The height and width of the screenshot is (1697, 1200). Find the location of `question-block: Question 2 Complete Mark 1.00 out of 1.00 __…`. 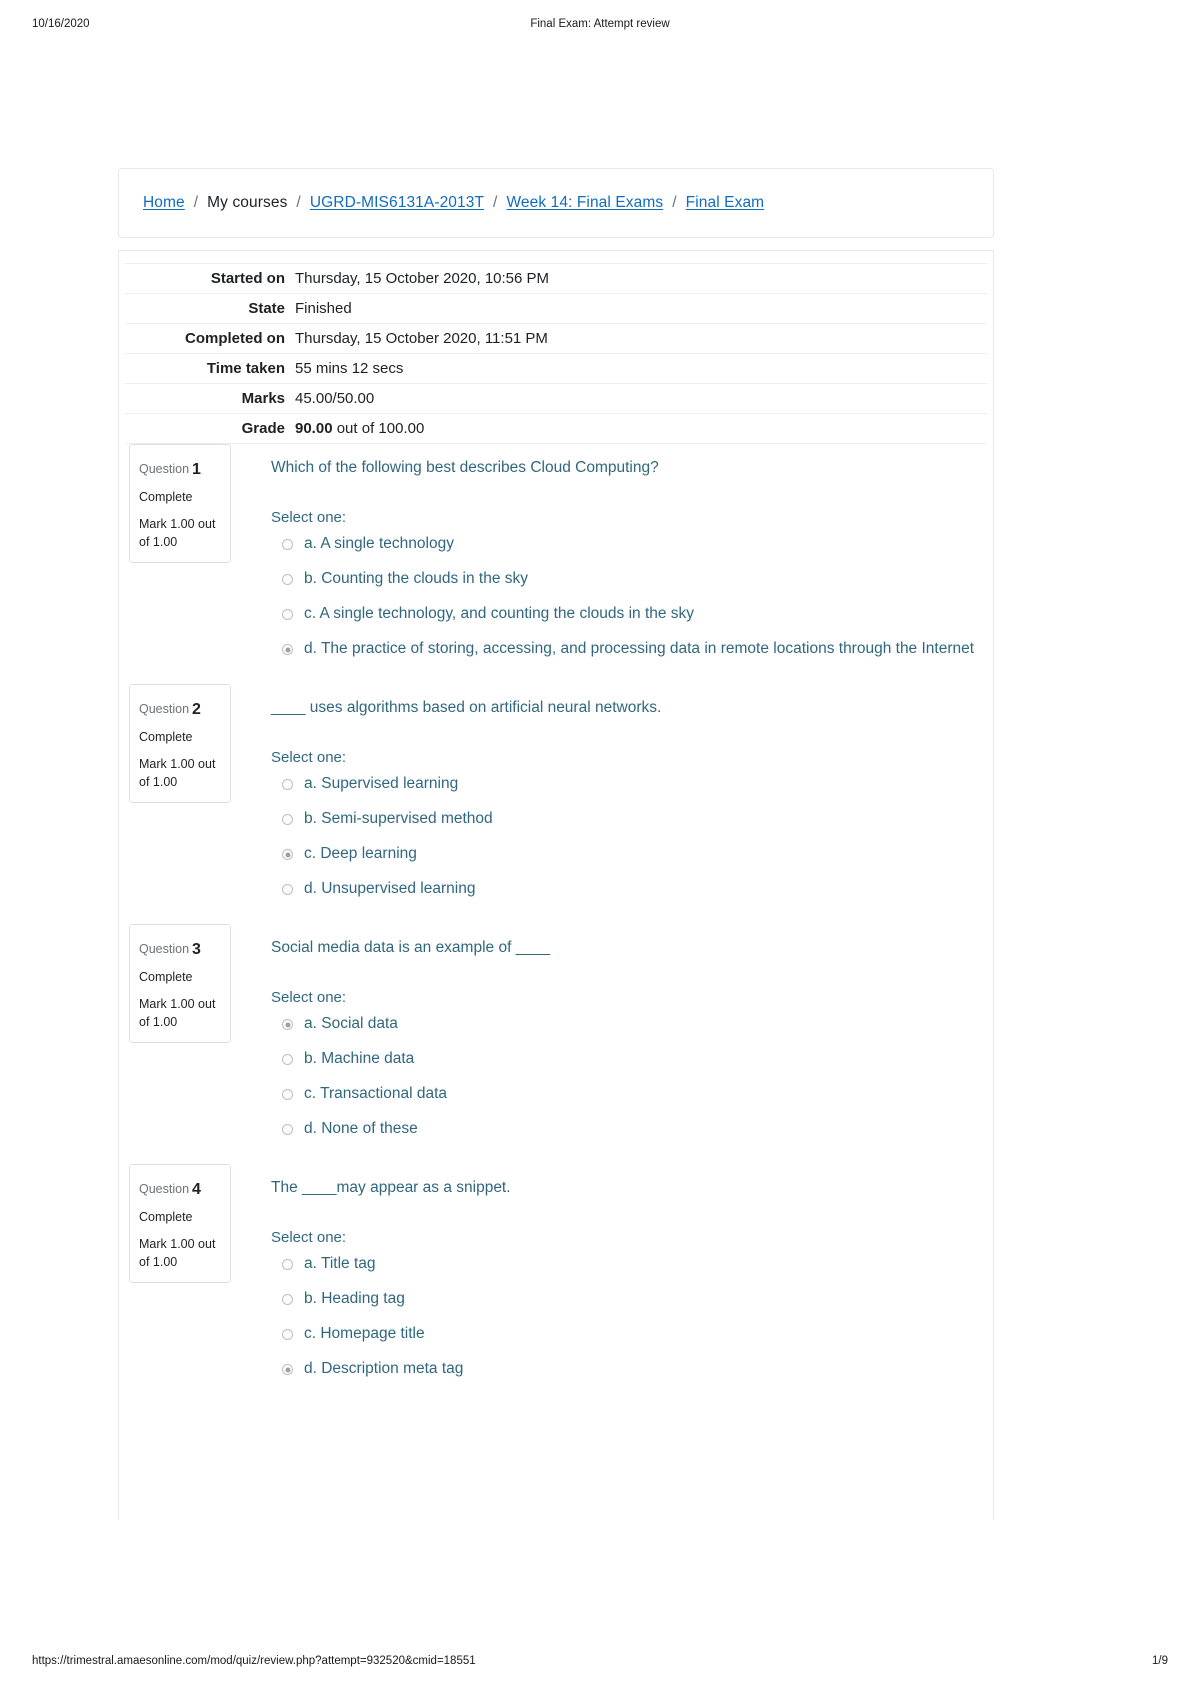

question-block: Question 2 Complete Mark 1.00 out of 1.00 __… is located at coordinates (556, 804).